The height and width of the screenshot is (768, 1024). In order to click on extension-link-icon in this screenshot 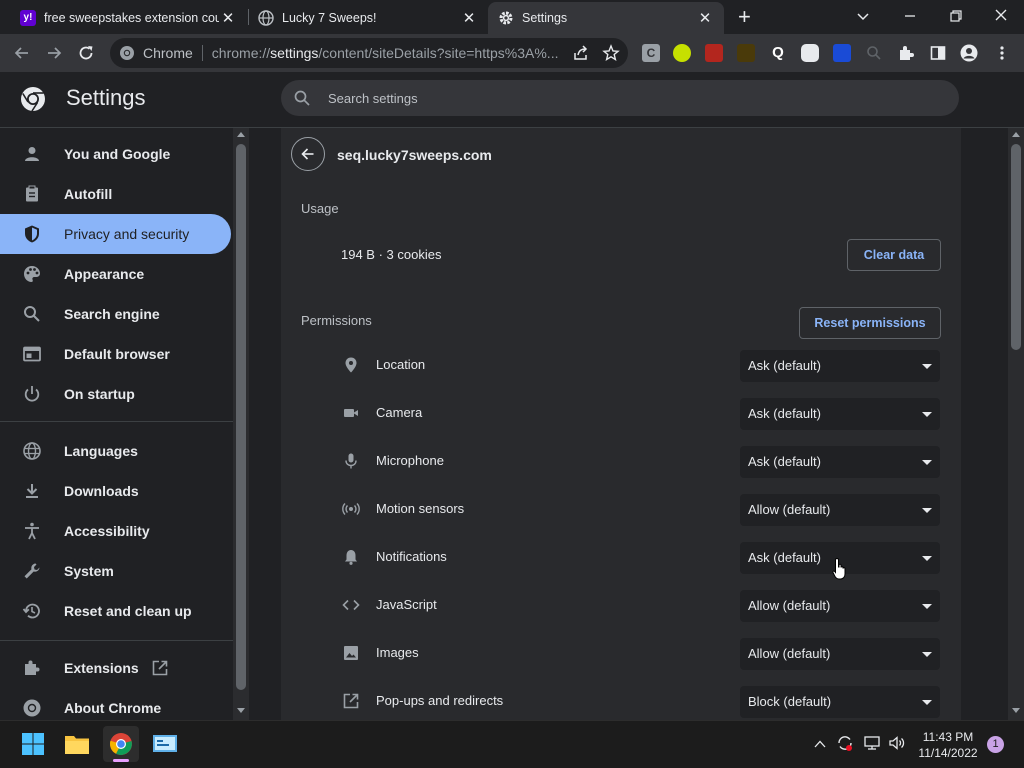, I will do `click(746, 53)`.